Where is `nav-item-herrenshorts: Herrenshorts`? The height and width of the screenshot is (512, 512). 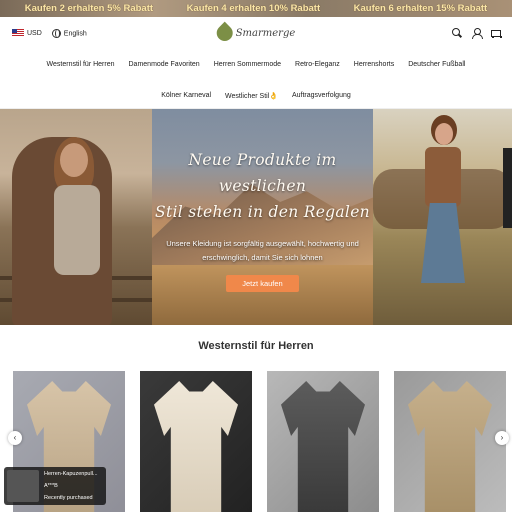
nav-item-herrenshorts: Herrenshorts is located at coordinates (374, 64).